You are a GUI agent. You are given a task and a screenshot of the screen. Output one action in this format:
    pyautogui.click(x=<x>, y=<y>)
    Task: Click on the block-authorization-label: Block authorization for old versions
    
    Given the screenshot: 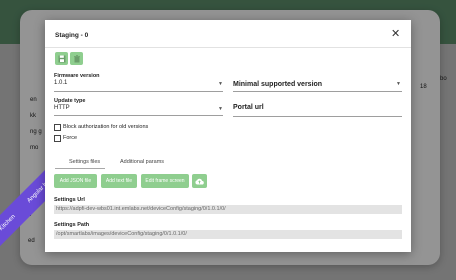 What is the action you would take?
    pyautogui.click(x=106, y=127)
    